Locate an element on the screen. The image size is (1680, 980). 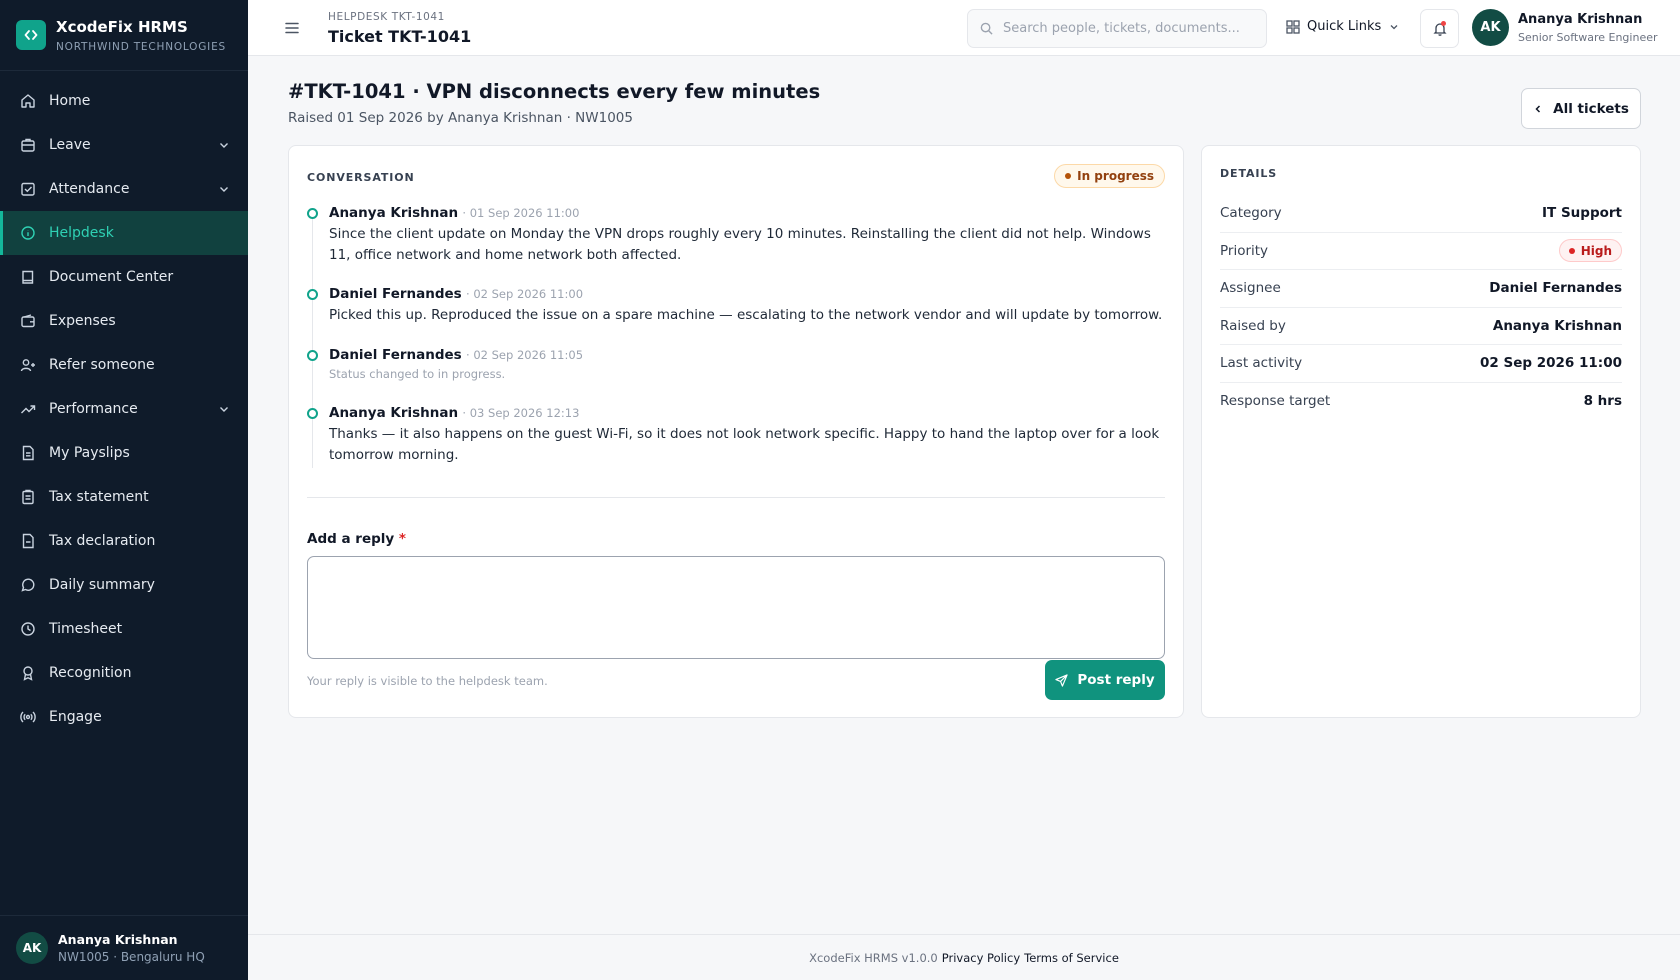
user-role: Senior Software Engineer is located at coordinates (1588, 37).